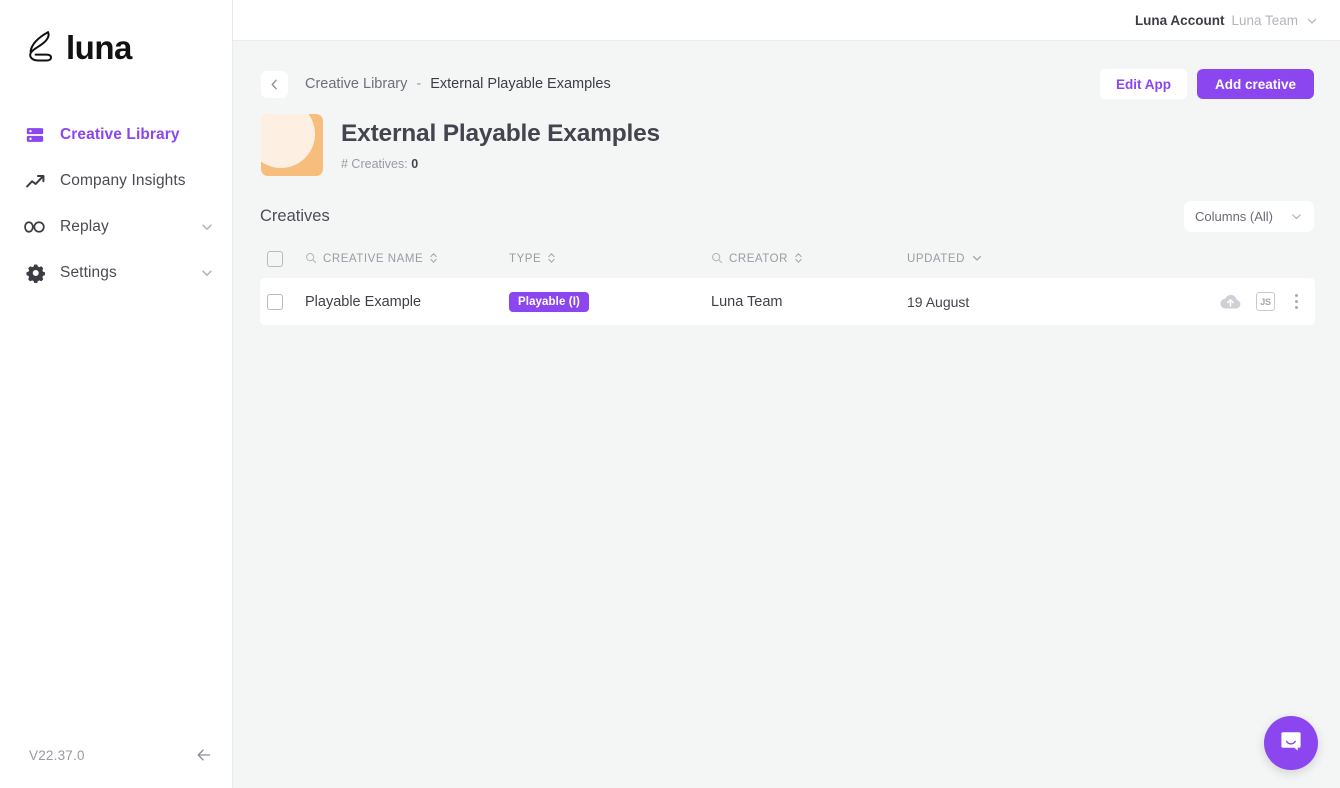 The height and width of the screenshot is (788, 1340). I want to click on chat-launcher-button, so click(1291, 743).